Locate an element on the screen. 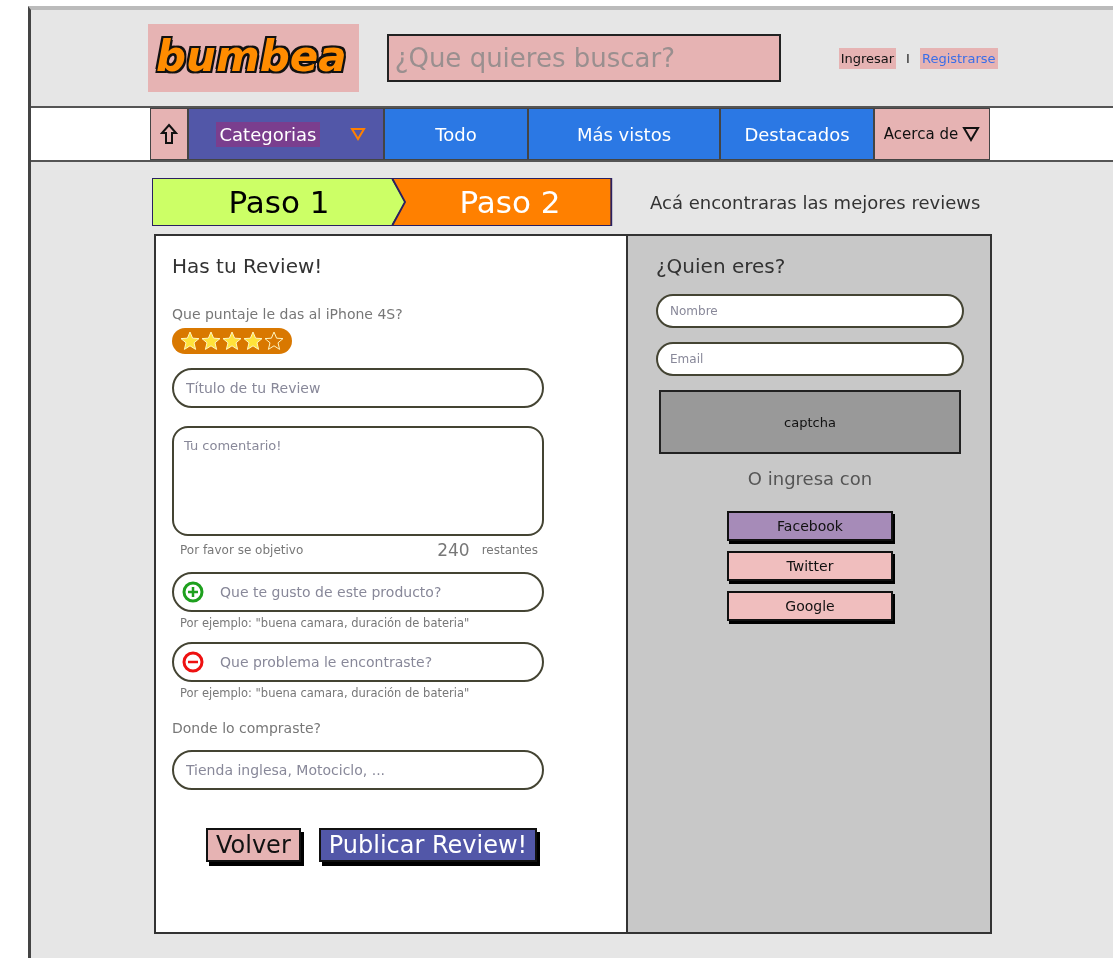  home-button is located at coordinates (169, 134).